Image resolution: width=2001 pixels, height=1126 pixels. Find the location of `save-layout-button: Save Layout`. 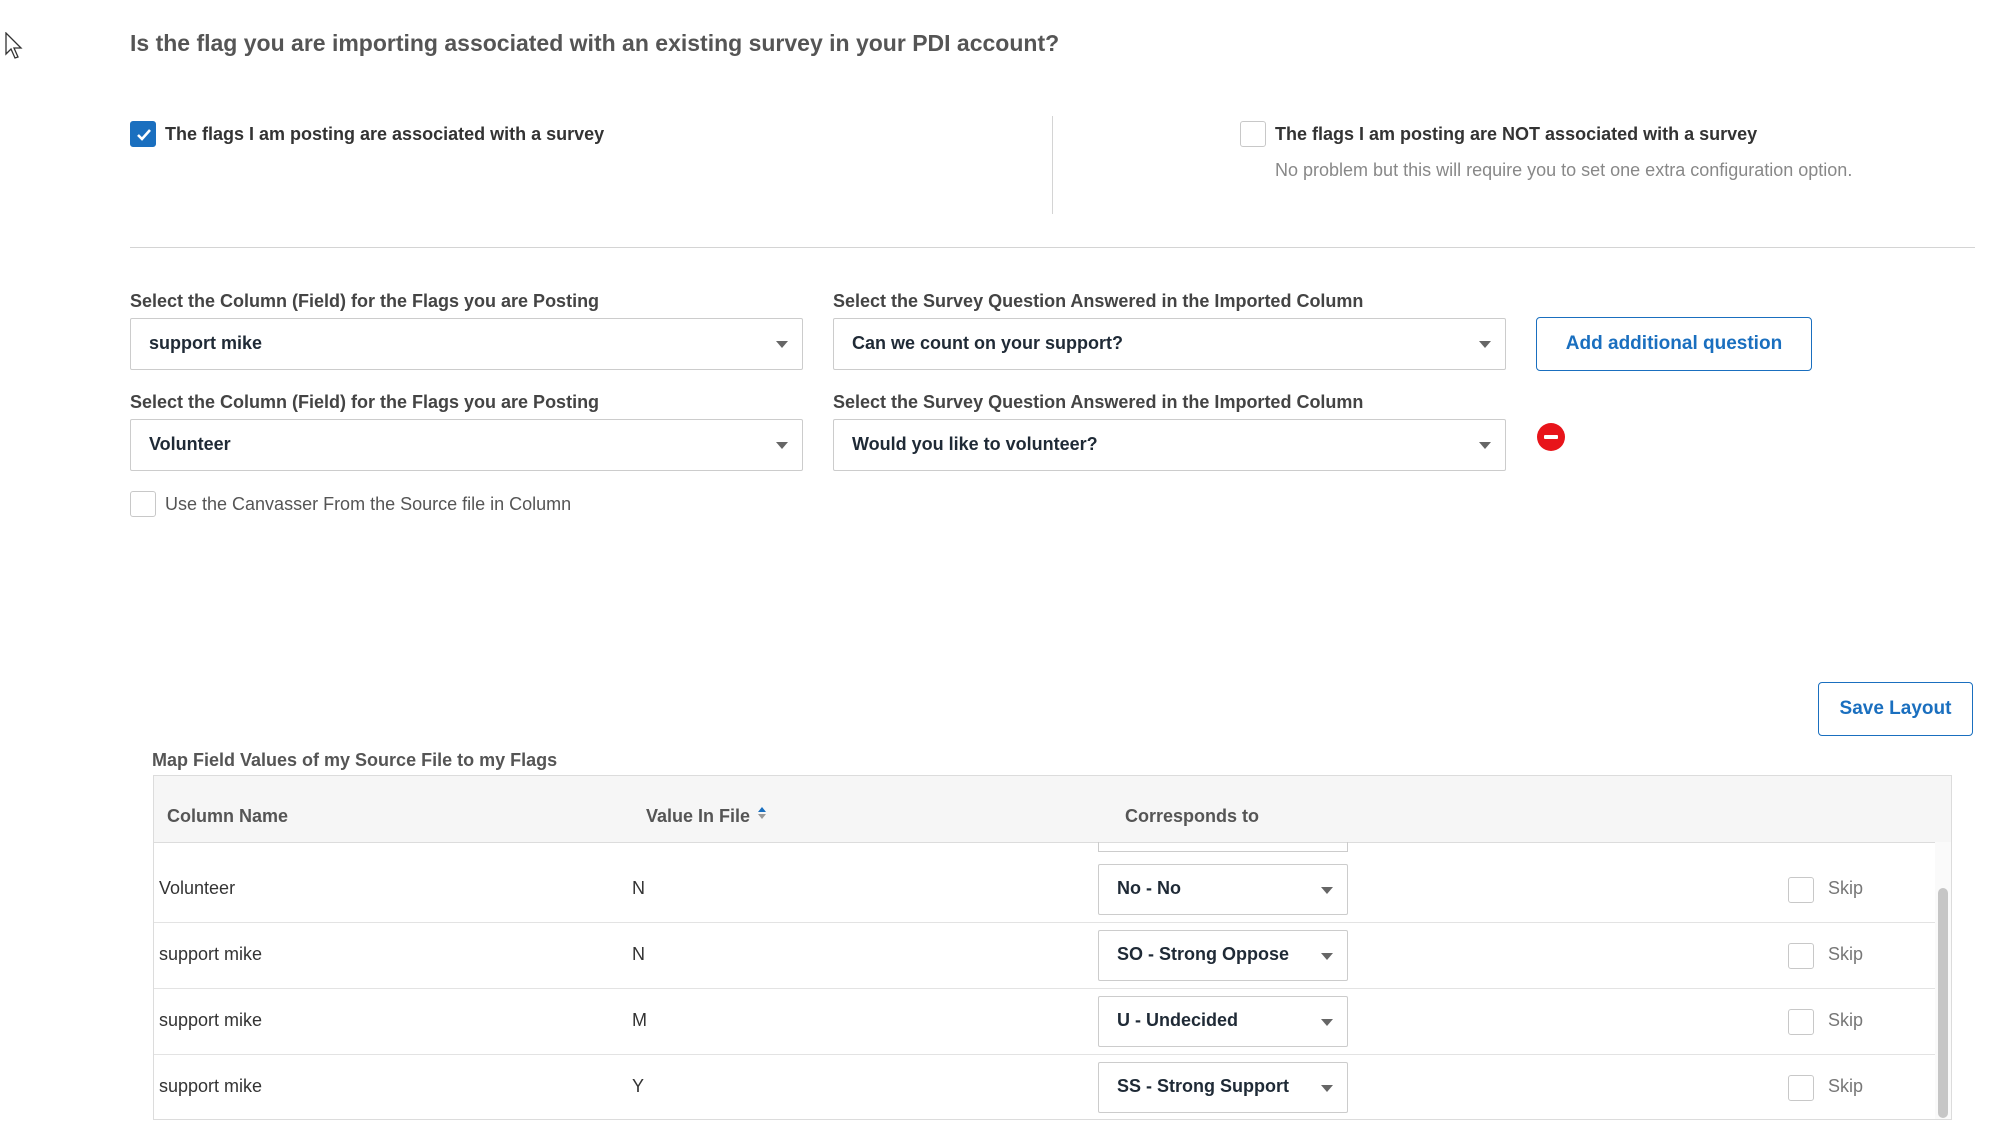

save-layout-button: Save Layout is located at coordinates (1895, 709).